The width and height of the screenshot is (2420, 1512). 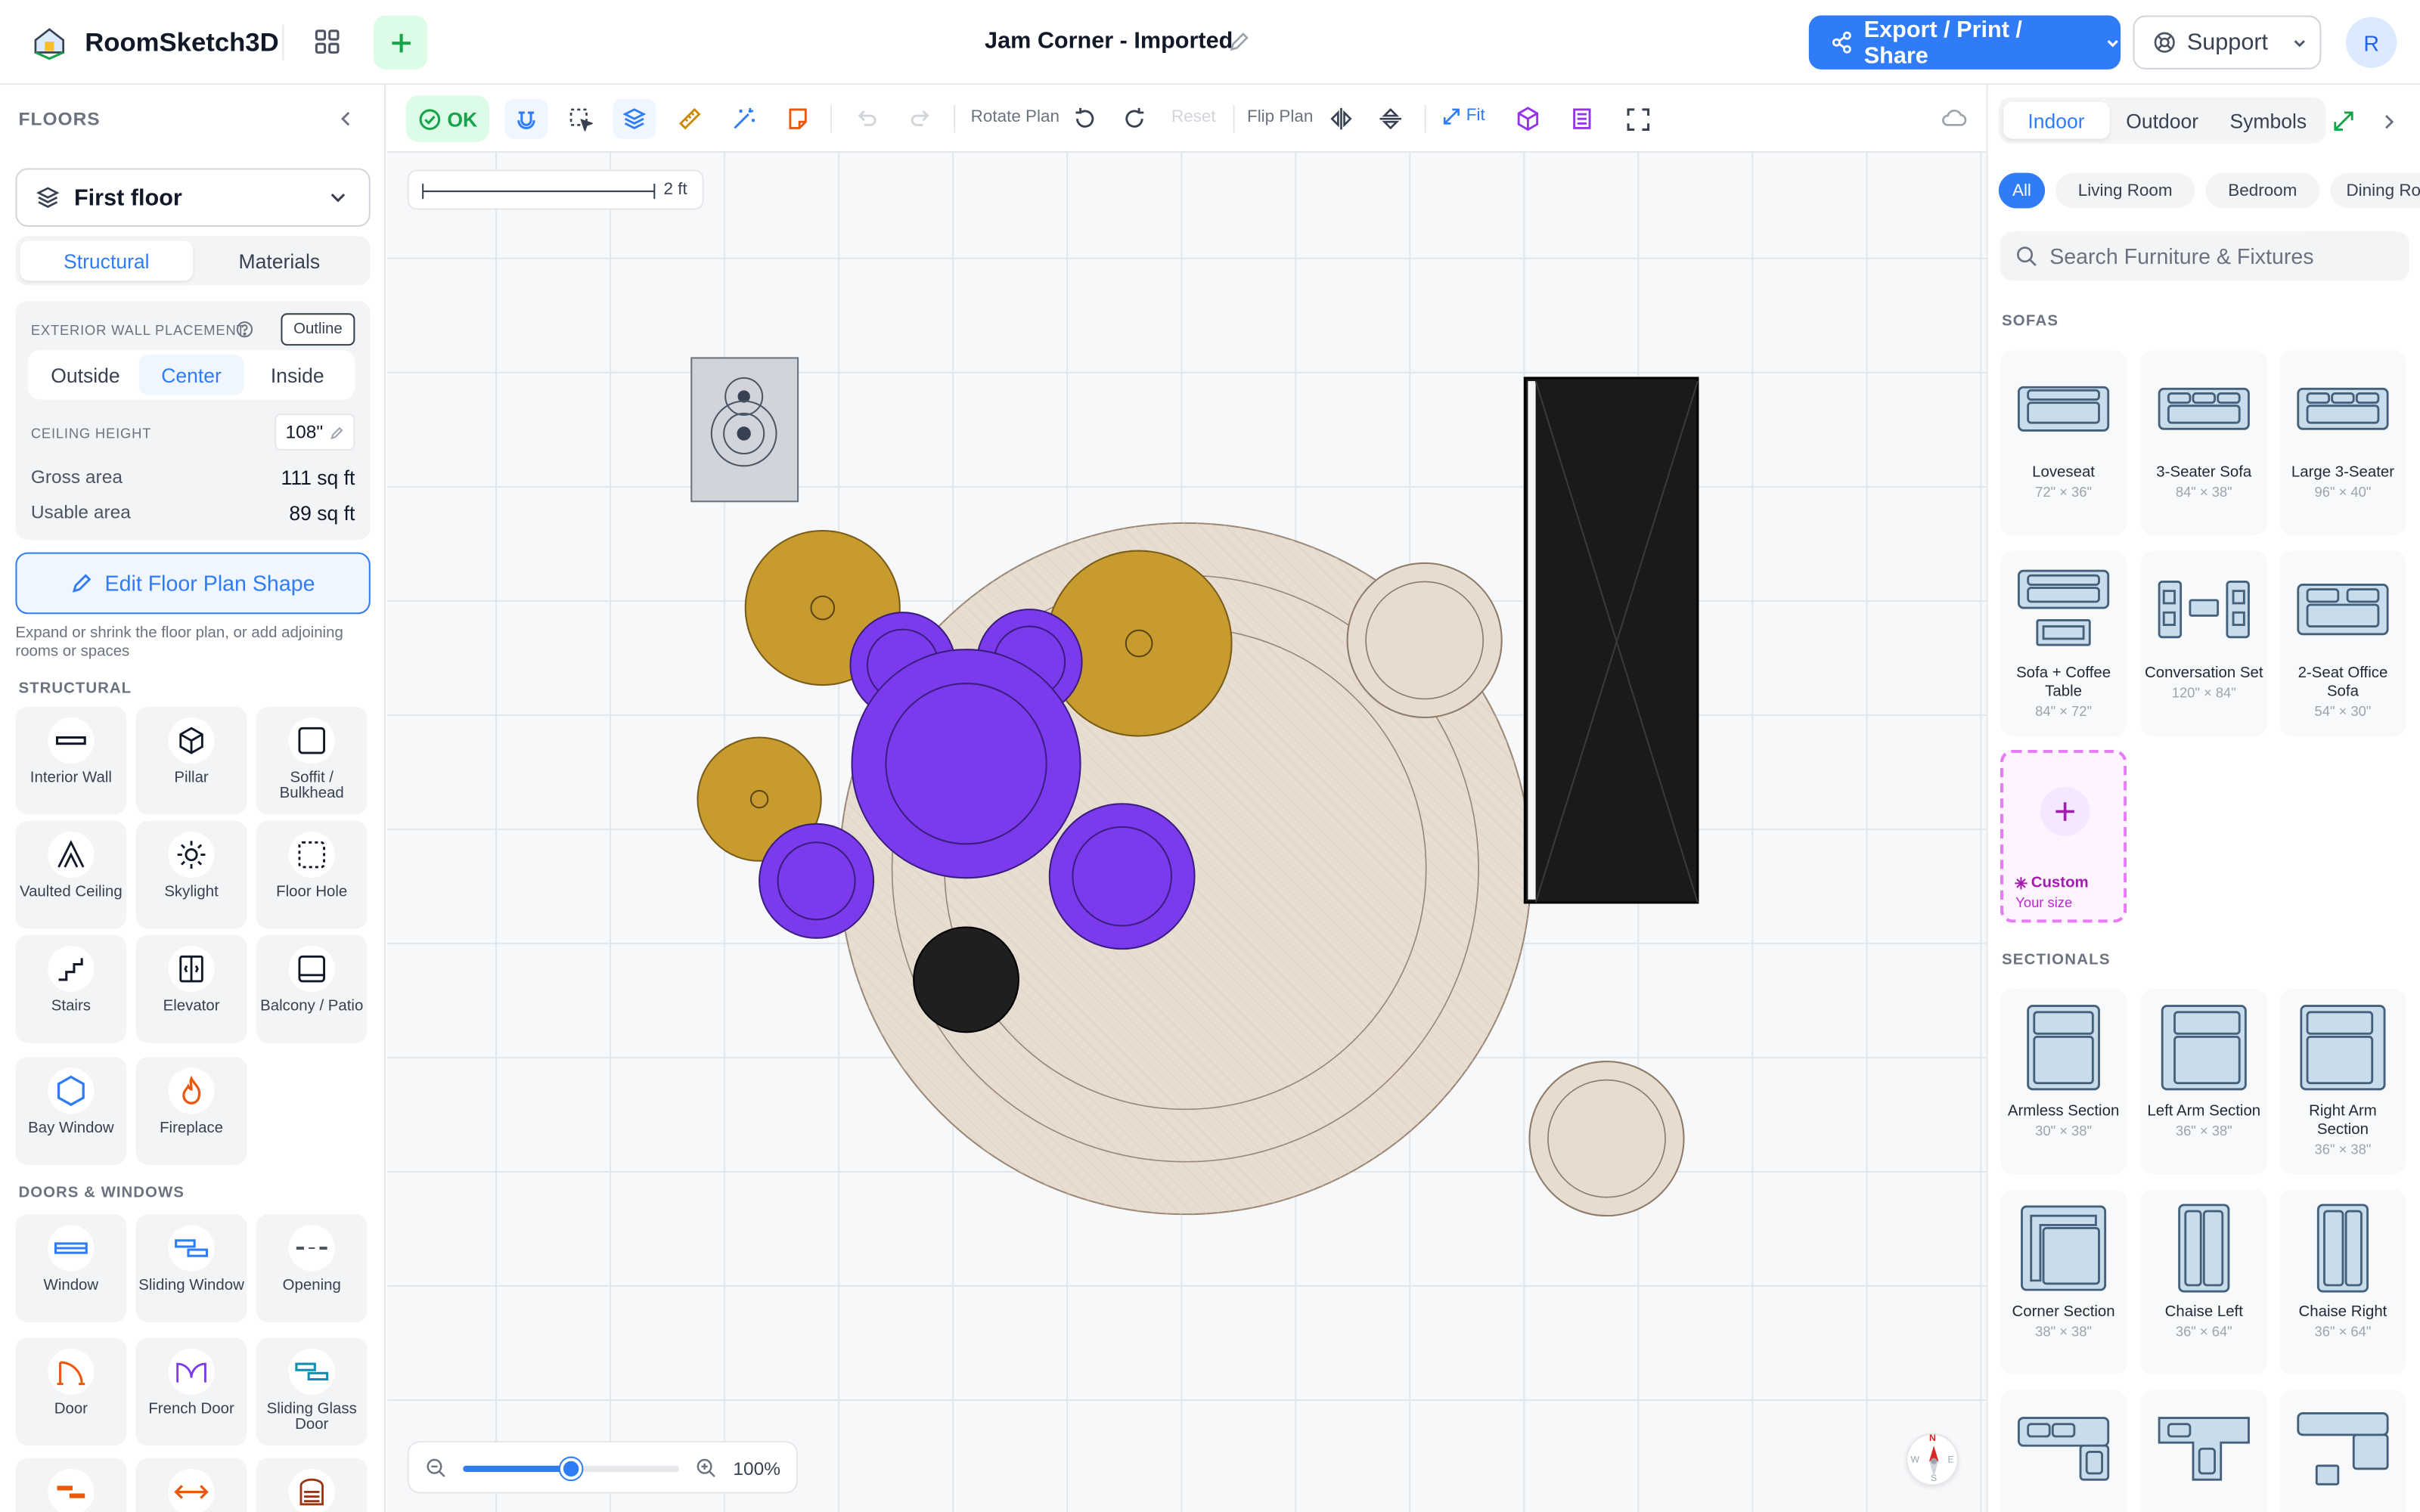 What do you see at coordinates (244, 329) in the screenshot?
I see `help-icon` at bounding box center [244, 329].